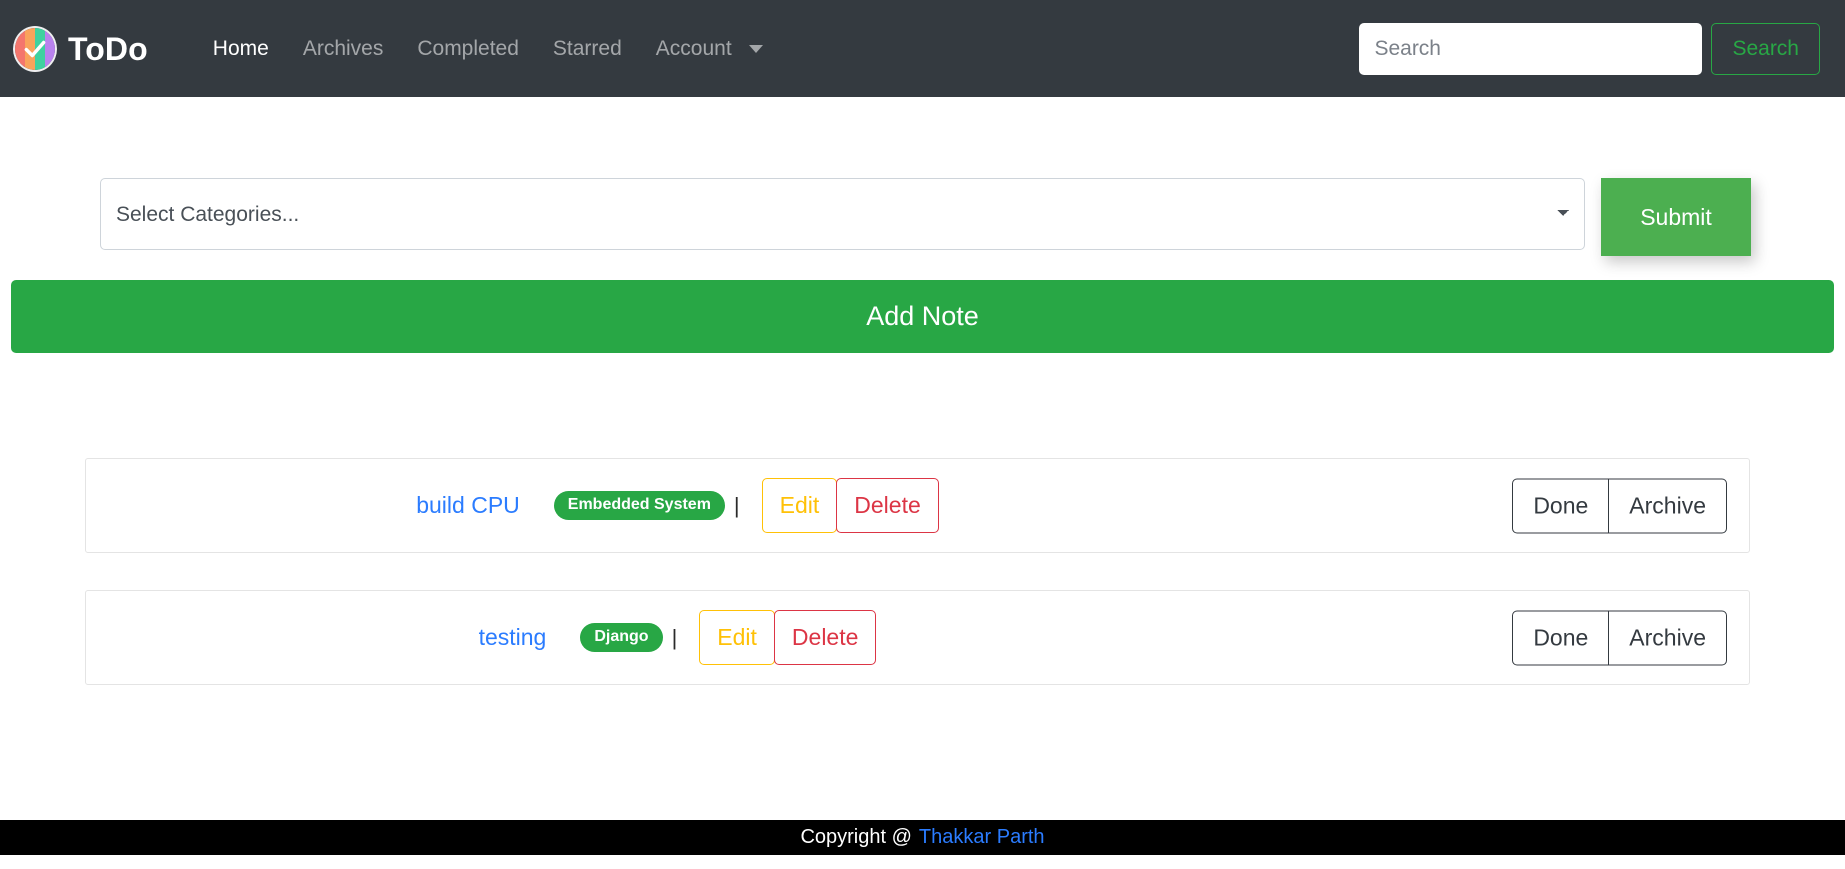 This screenshot has width=1845, height=869. I want to click on todo-title-link: testing, so click(513, 637).